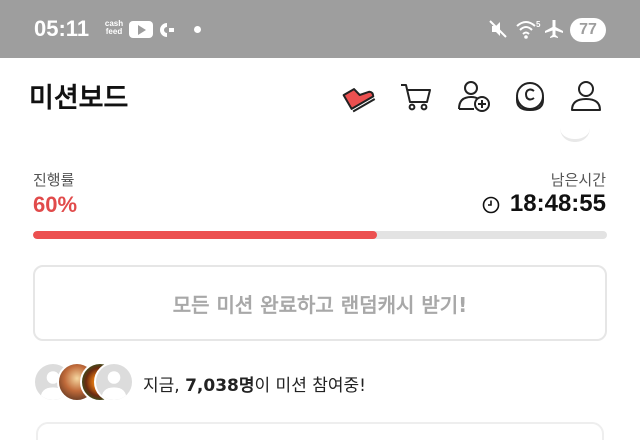 The height and width of the screenshot is (440, 640). I want to click on clock-icon, so click(491, 205).